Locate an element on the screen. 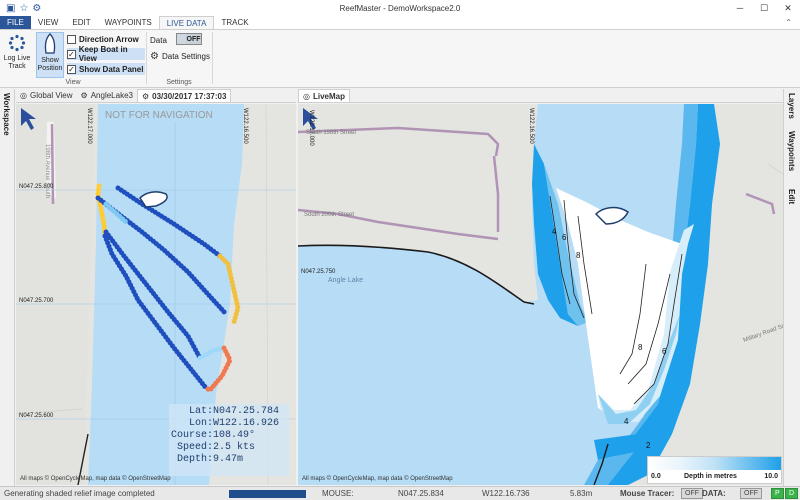  latitude-label: N047.25.750 is located at coordinates (318, 272).